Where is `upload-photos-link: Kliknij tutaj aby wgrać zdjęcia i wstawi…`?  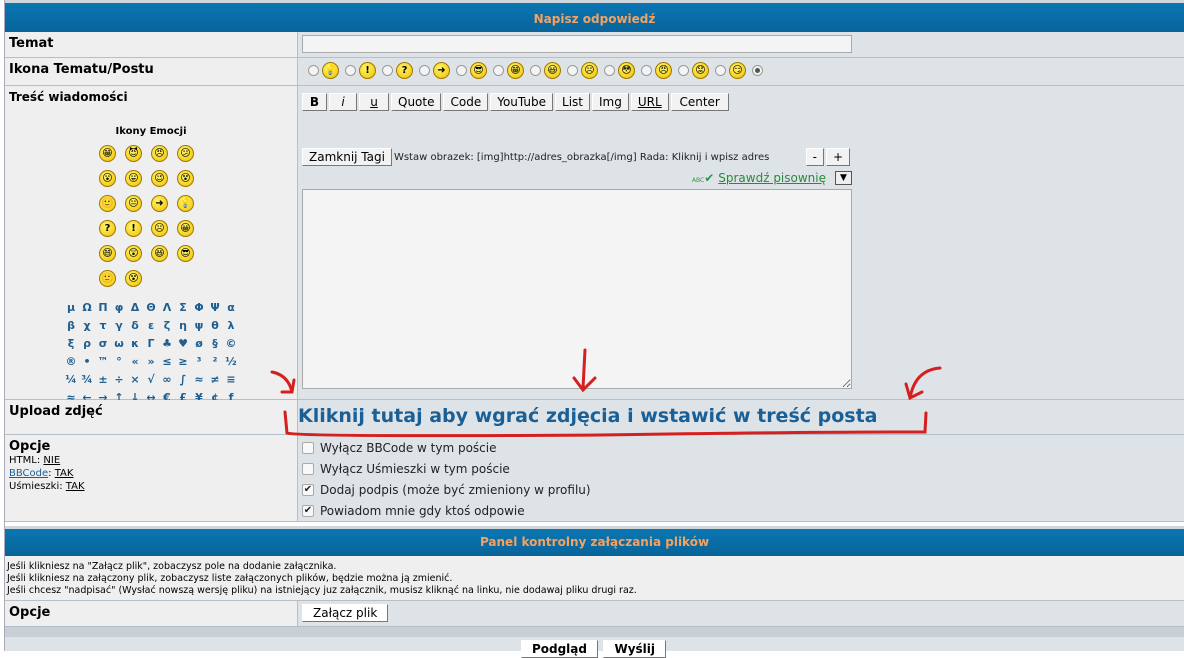
upload-photos-link: Kliknij tutaj aby wgrać zdjęcia i wstawi… is located at coordinates (588, 416).